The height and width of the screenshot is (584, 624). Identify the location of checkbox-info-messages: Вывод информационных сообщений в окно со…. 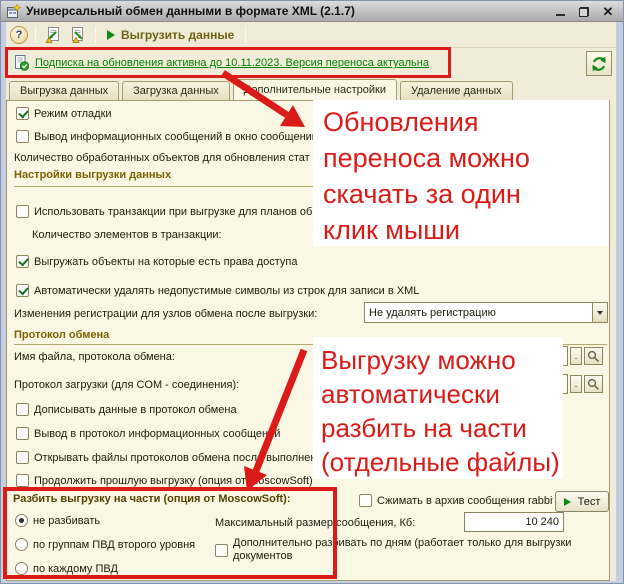
(167, 136).